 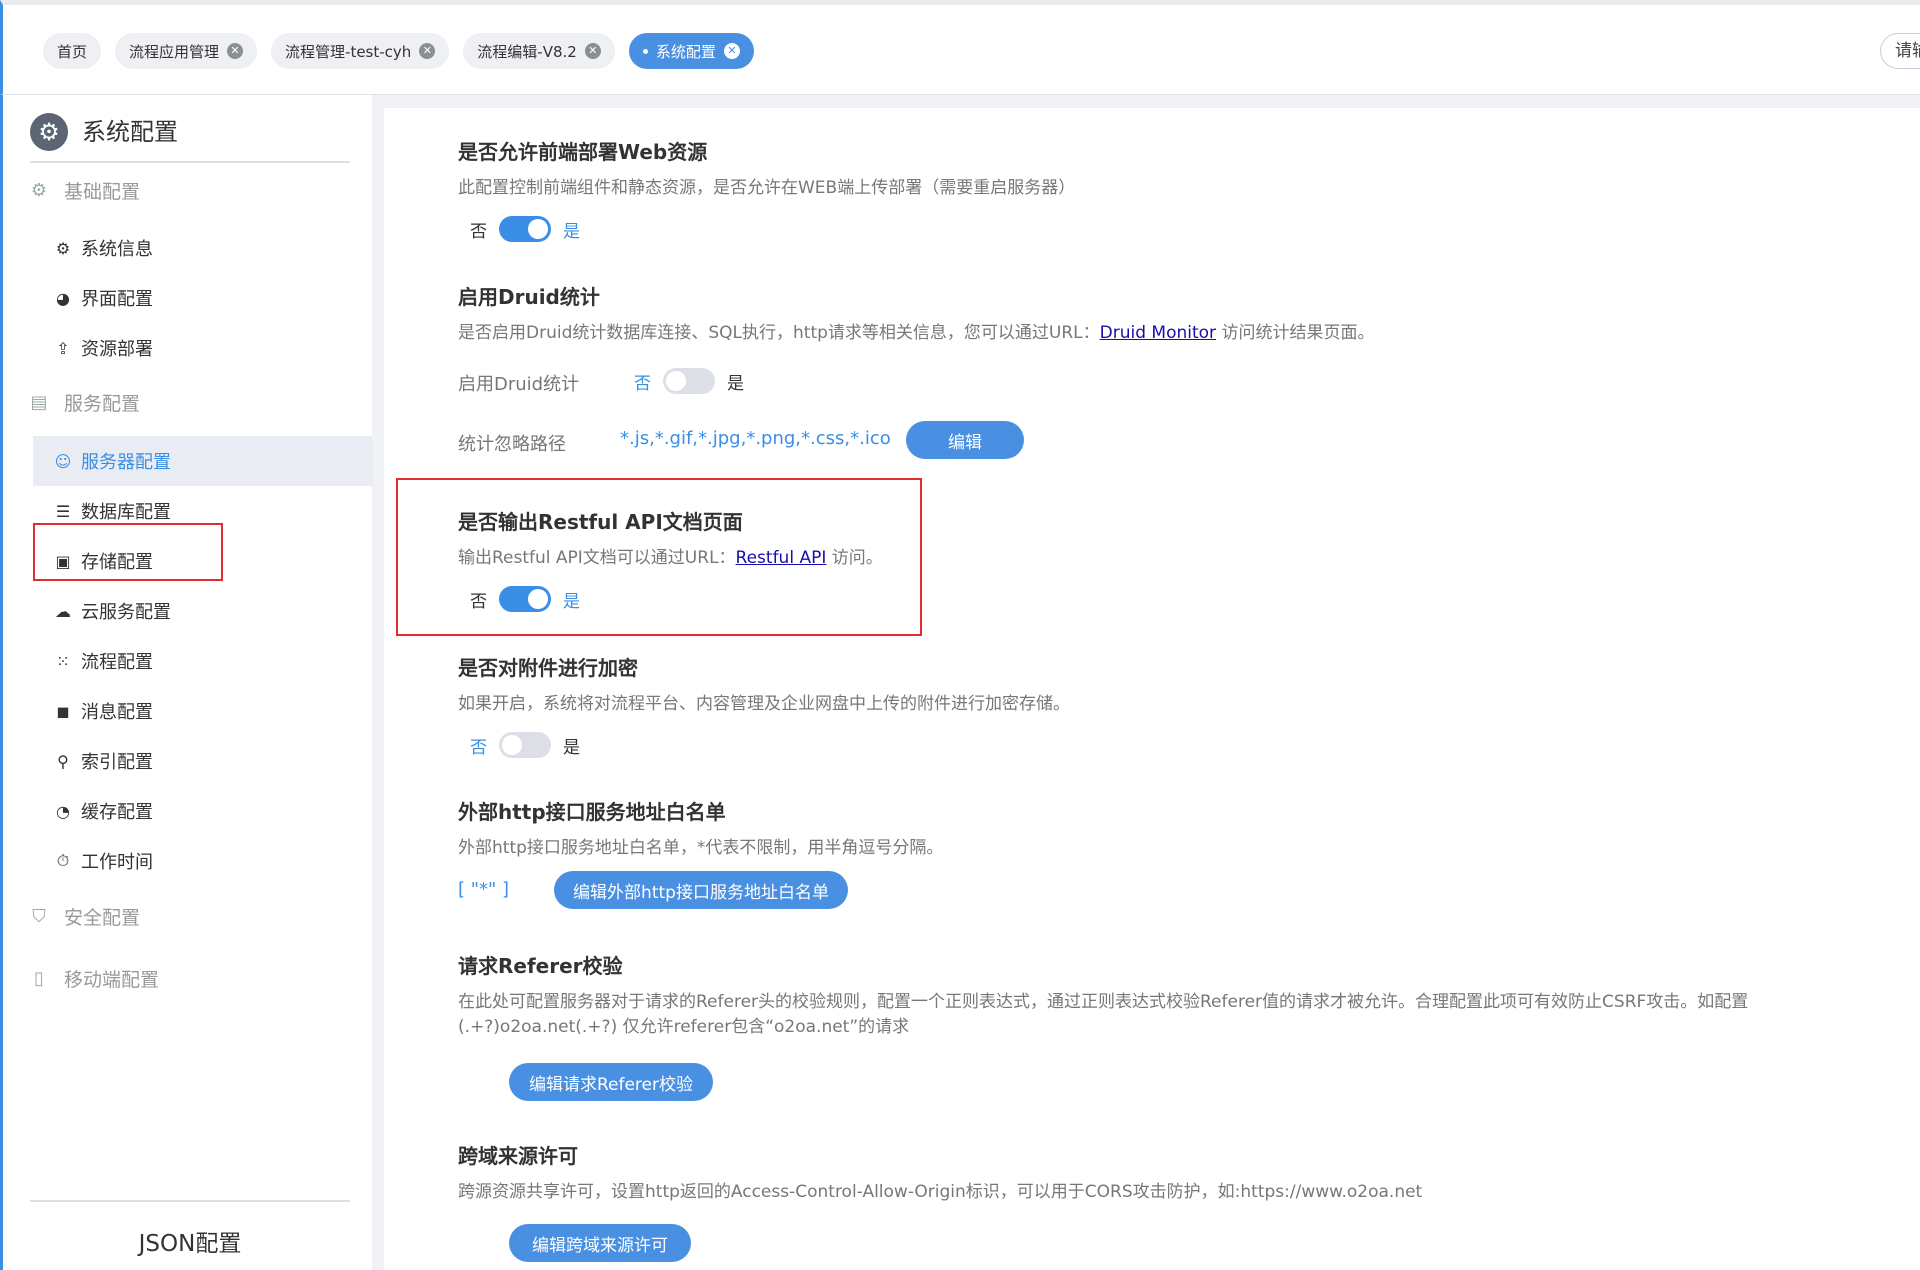 I want to click on sidebar-item-system-info: ⚙ 系统信息, so click(x=203, y=248).